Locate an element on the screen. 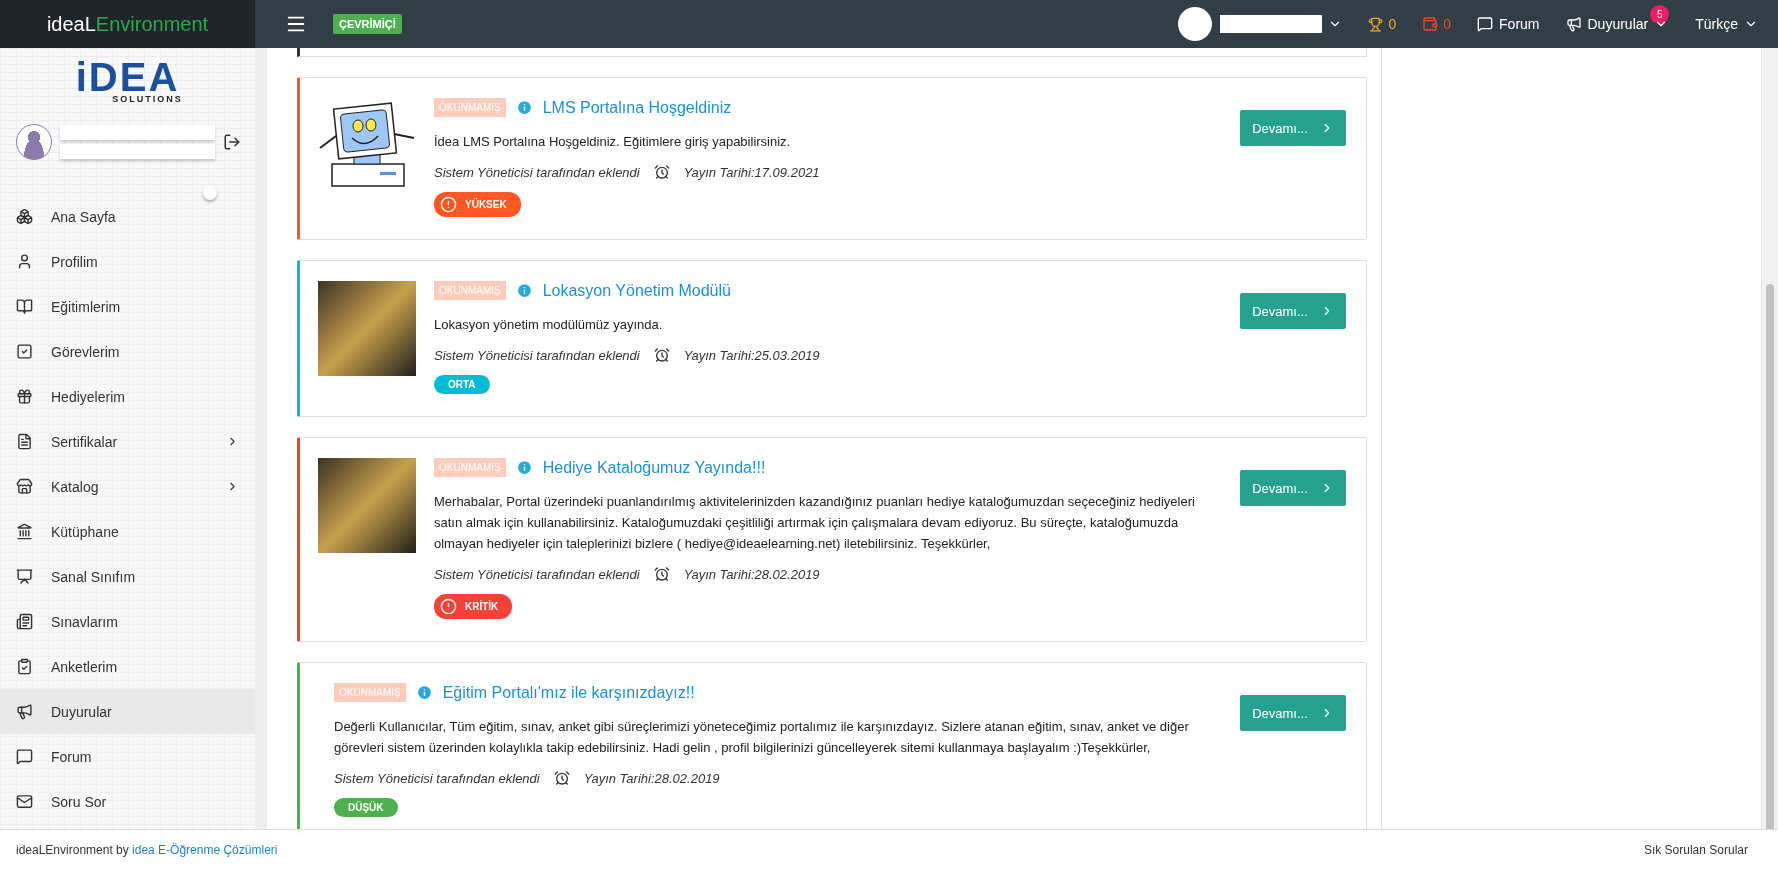 The width and height of the screenshot is (1778, 870). document-icon is located at coordinates (24, 441).